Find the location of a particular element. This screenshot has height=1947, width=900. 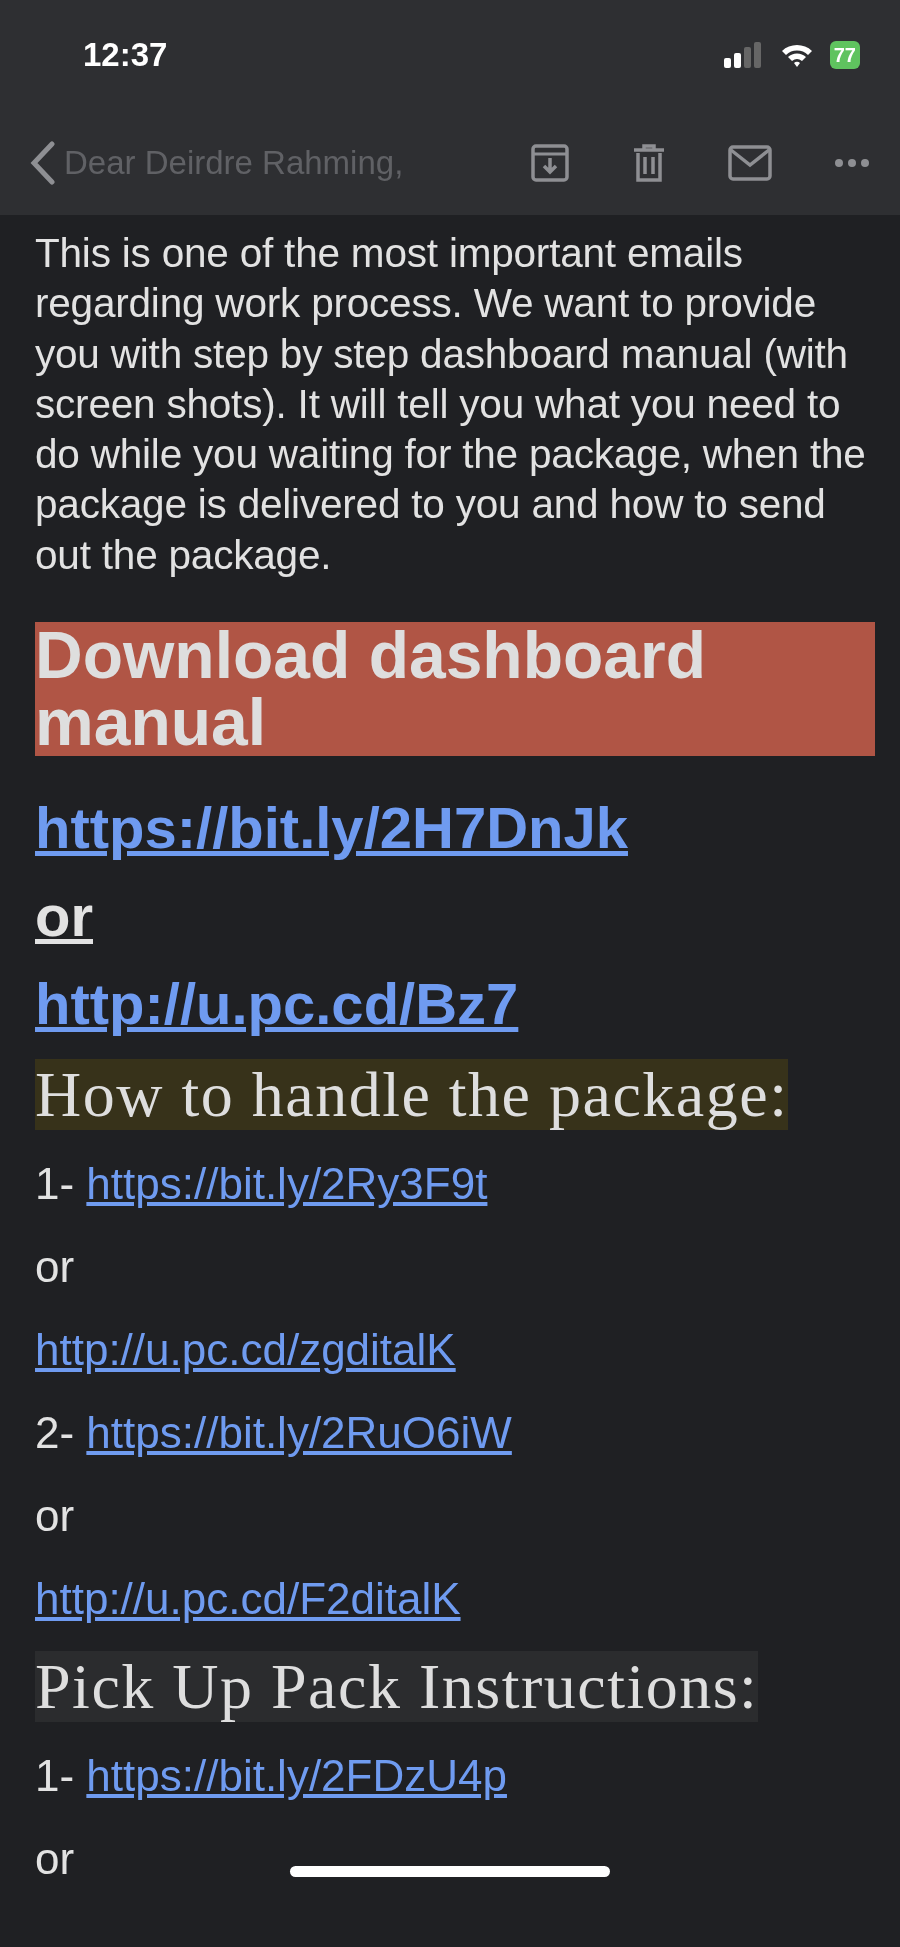

link: http://u.pc.cd/Bz7 is located at coordinates (277, 1004).